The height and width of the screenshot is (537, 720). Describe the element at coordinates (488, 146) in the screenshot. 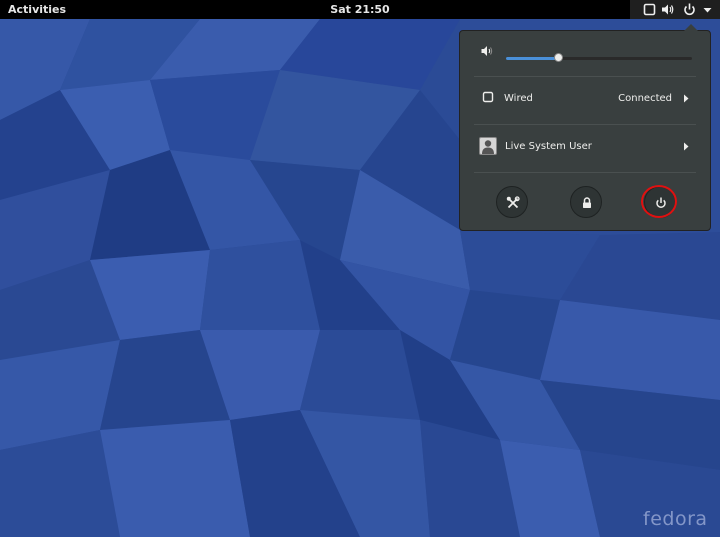

I see `user-avatar-icon` at that location.